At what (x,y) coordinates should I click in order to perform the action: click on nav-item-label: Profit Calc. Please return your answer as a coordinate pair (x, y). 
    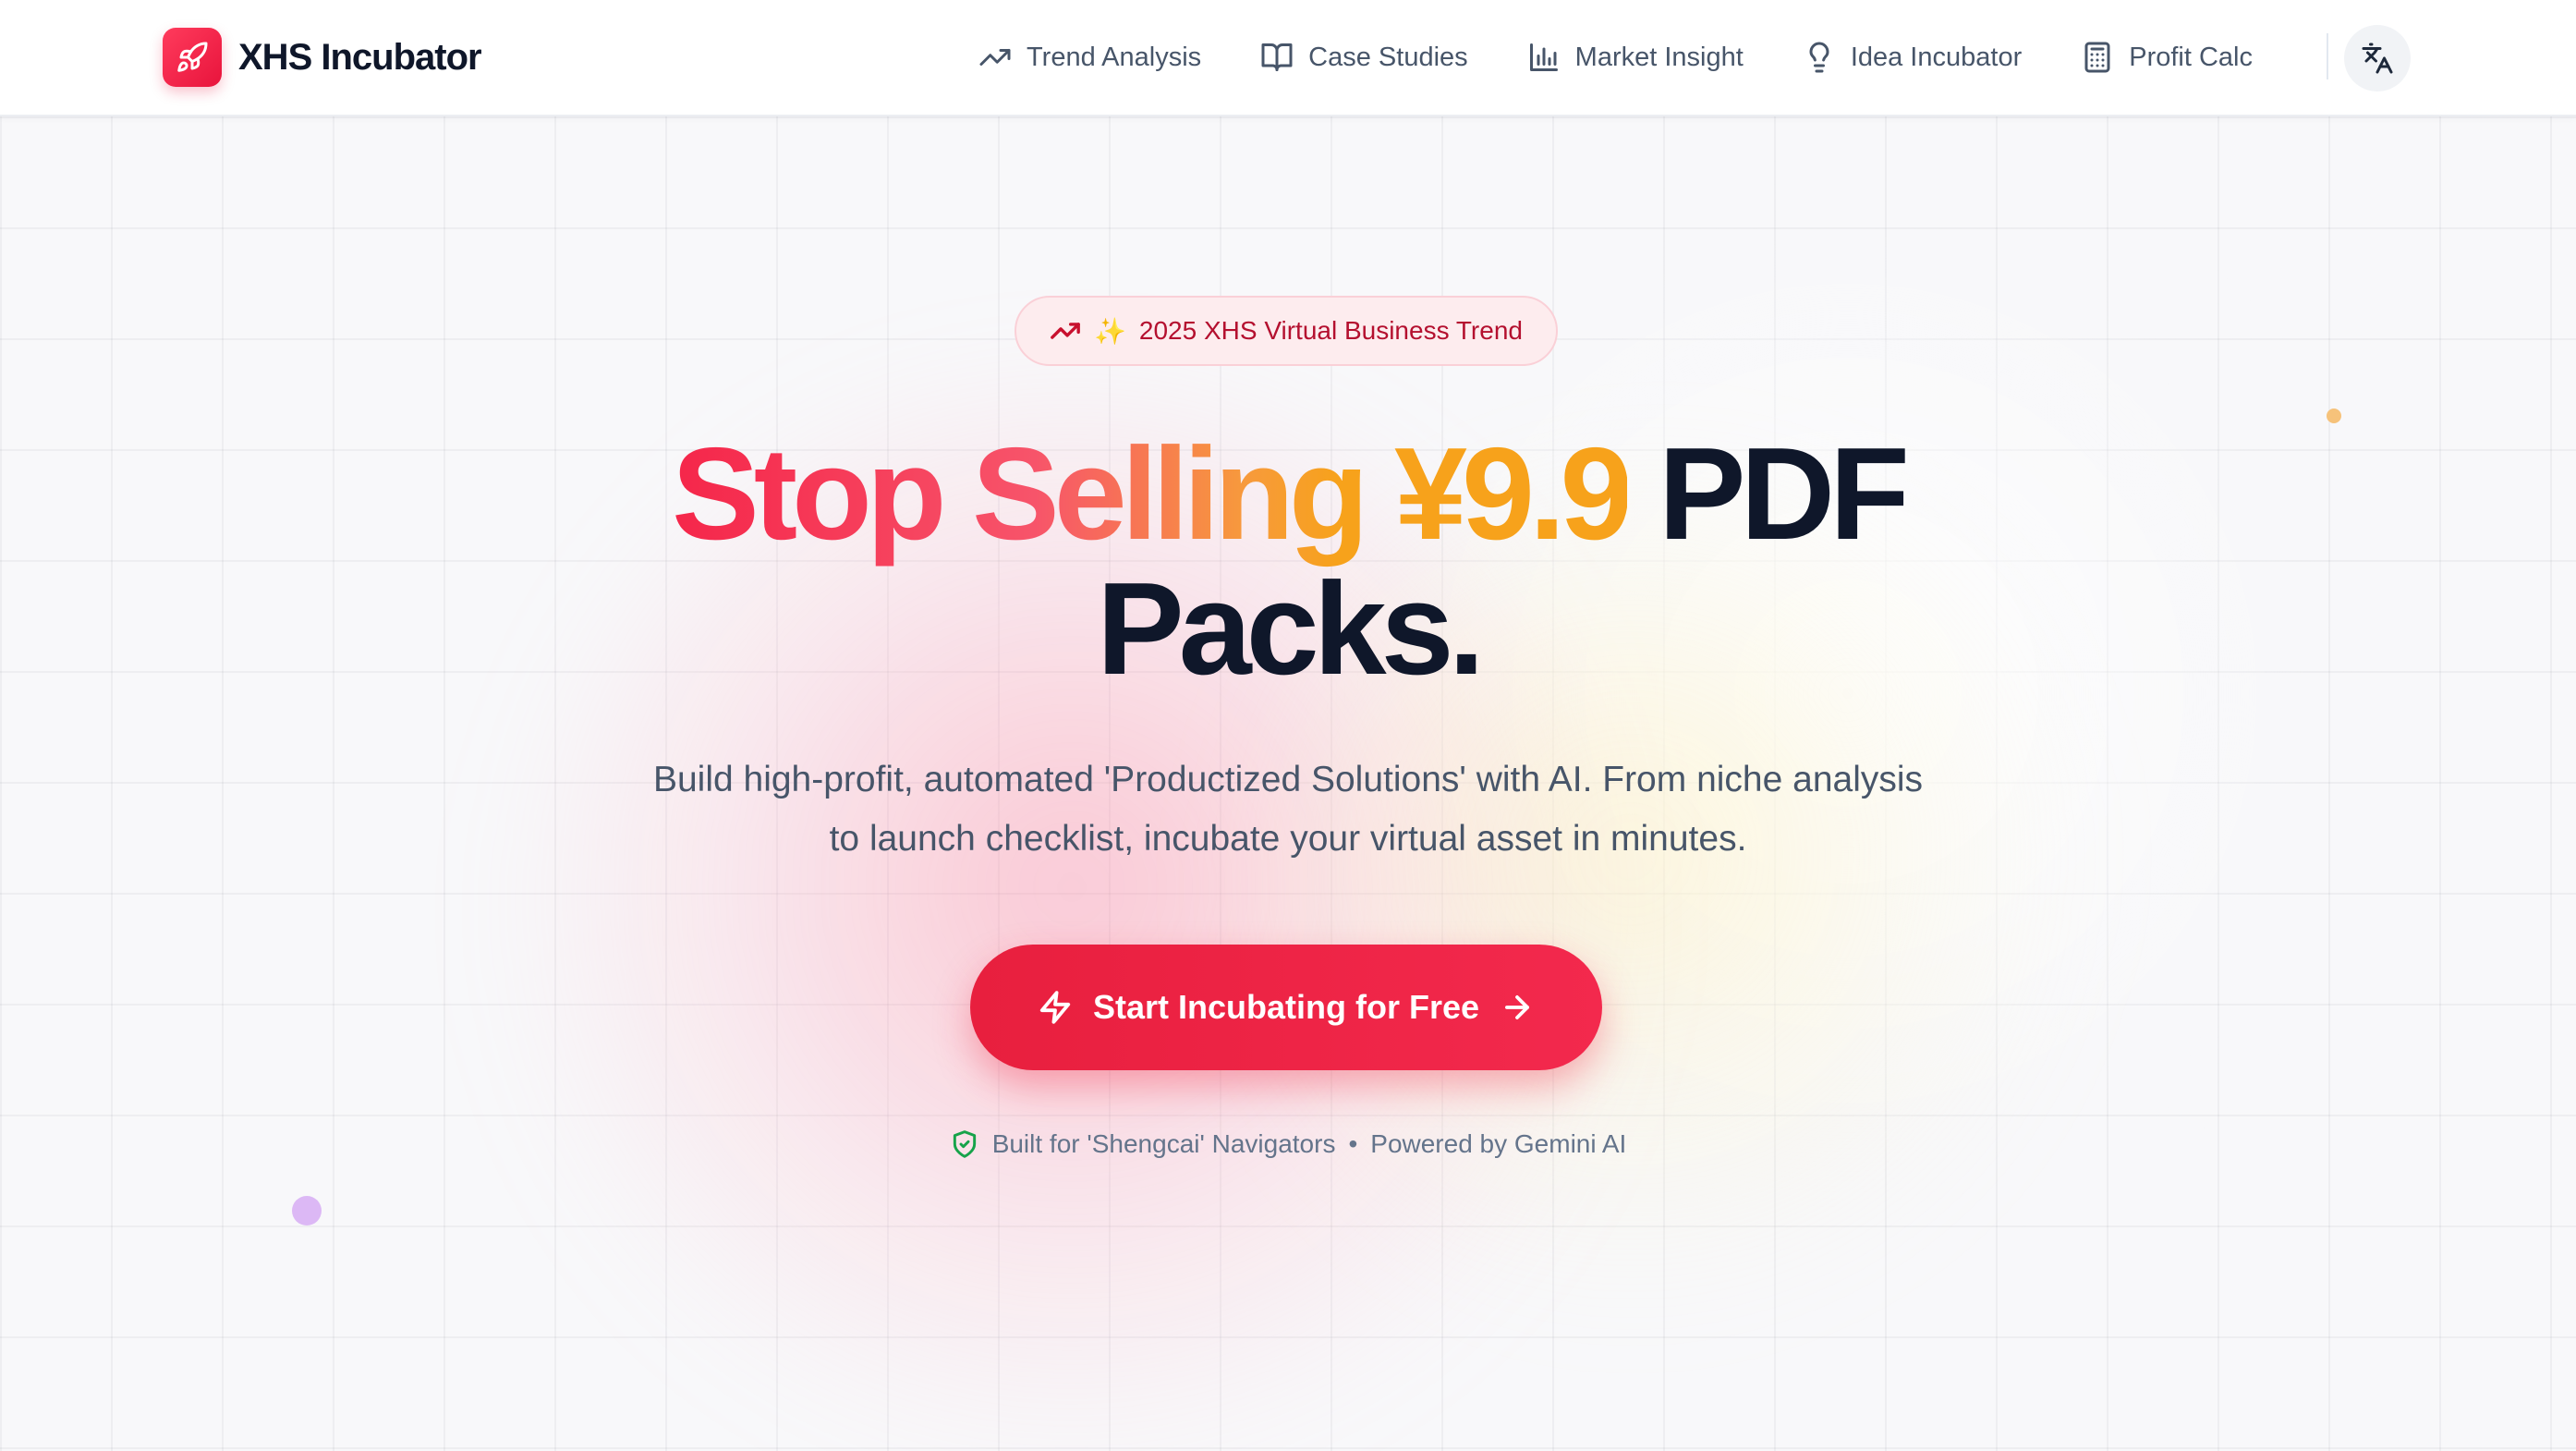
    Looking at the image, I should click on (2191, 57).